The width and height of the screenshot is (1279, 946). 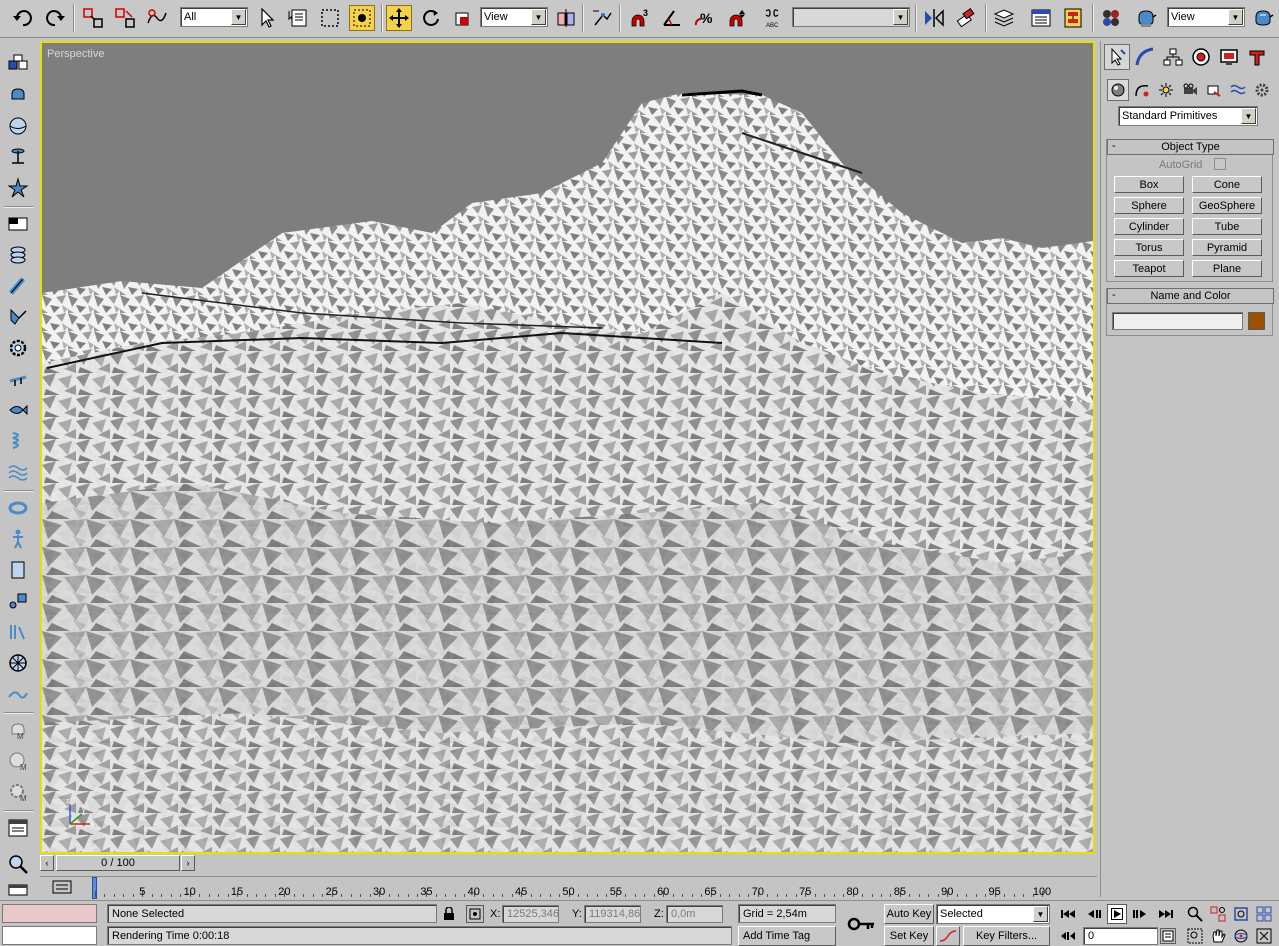 I want to click on play-icon, so click(x=1117, y=914).